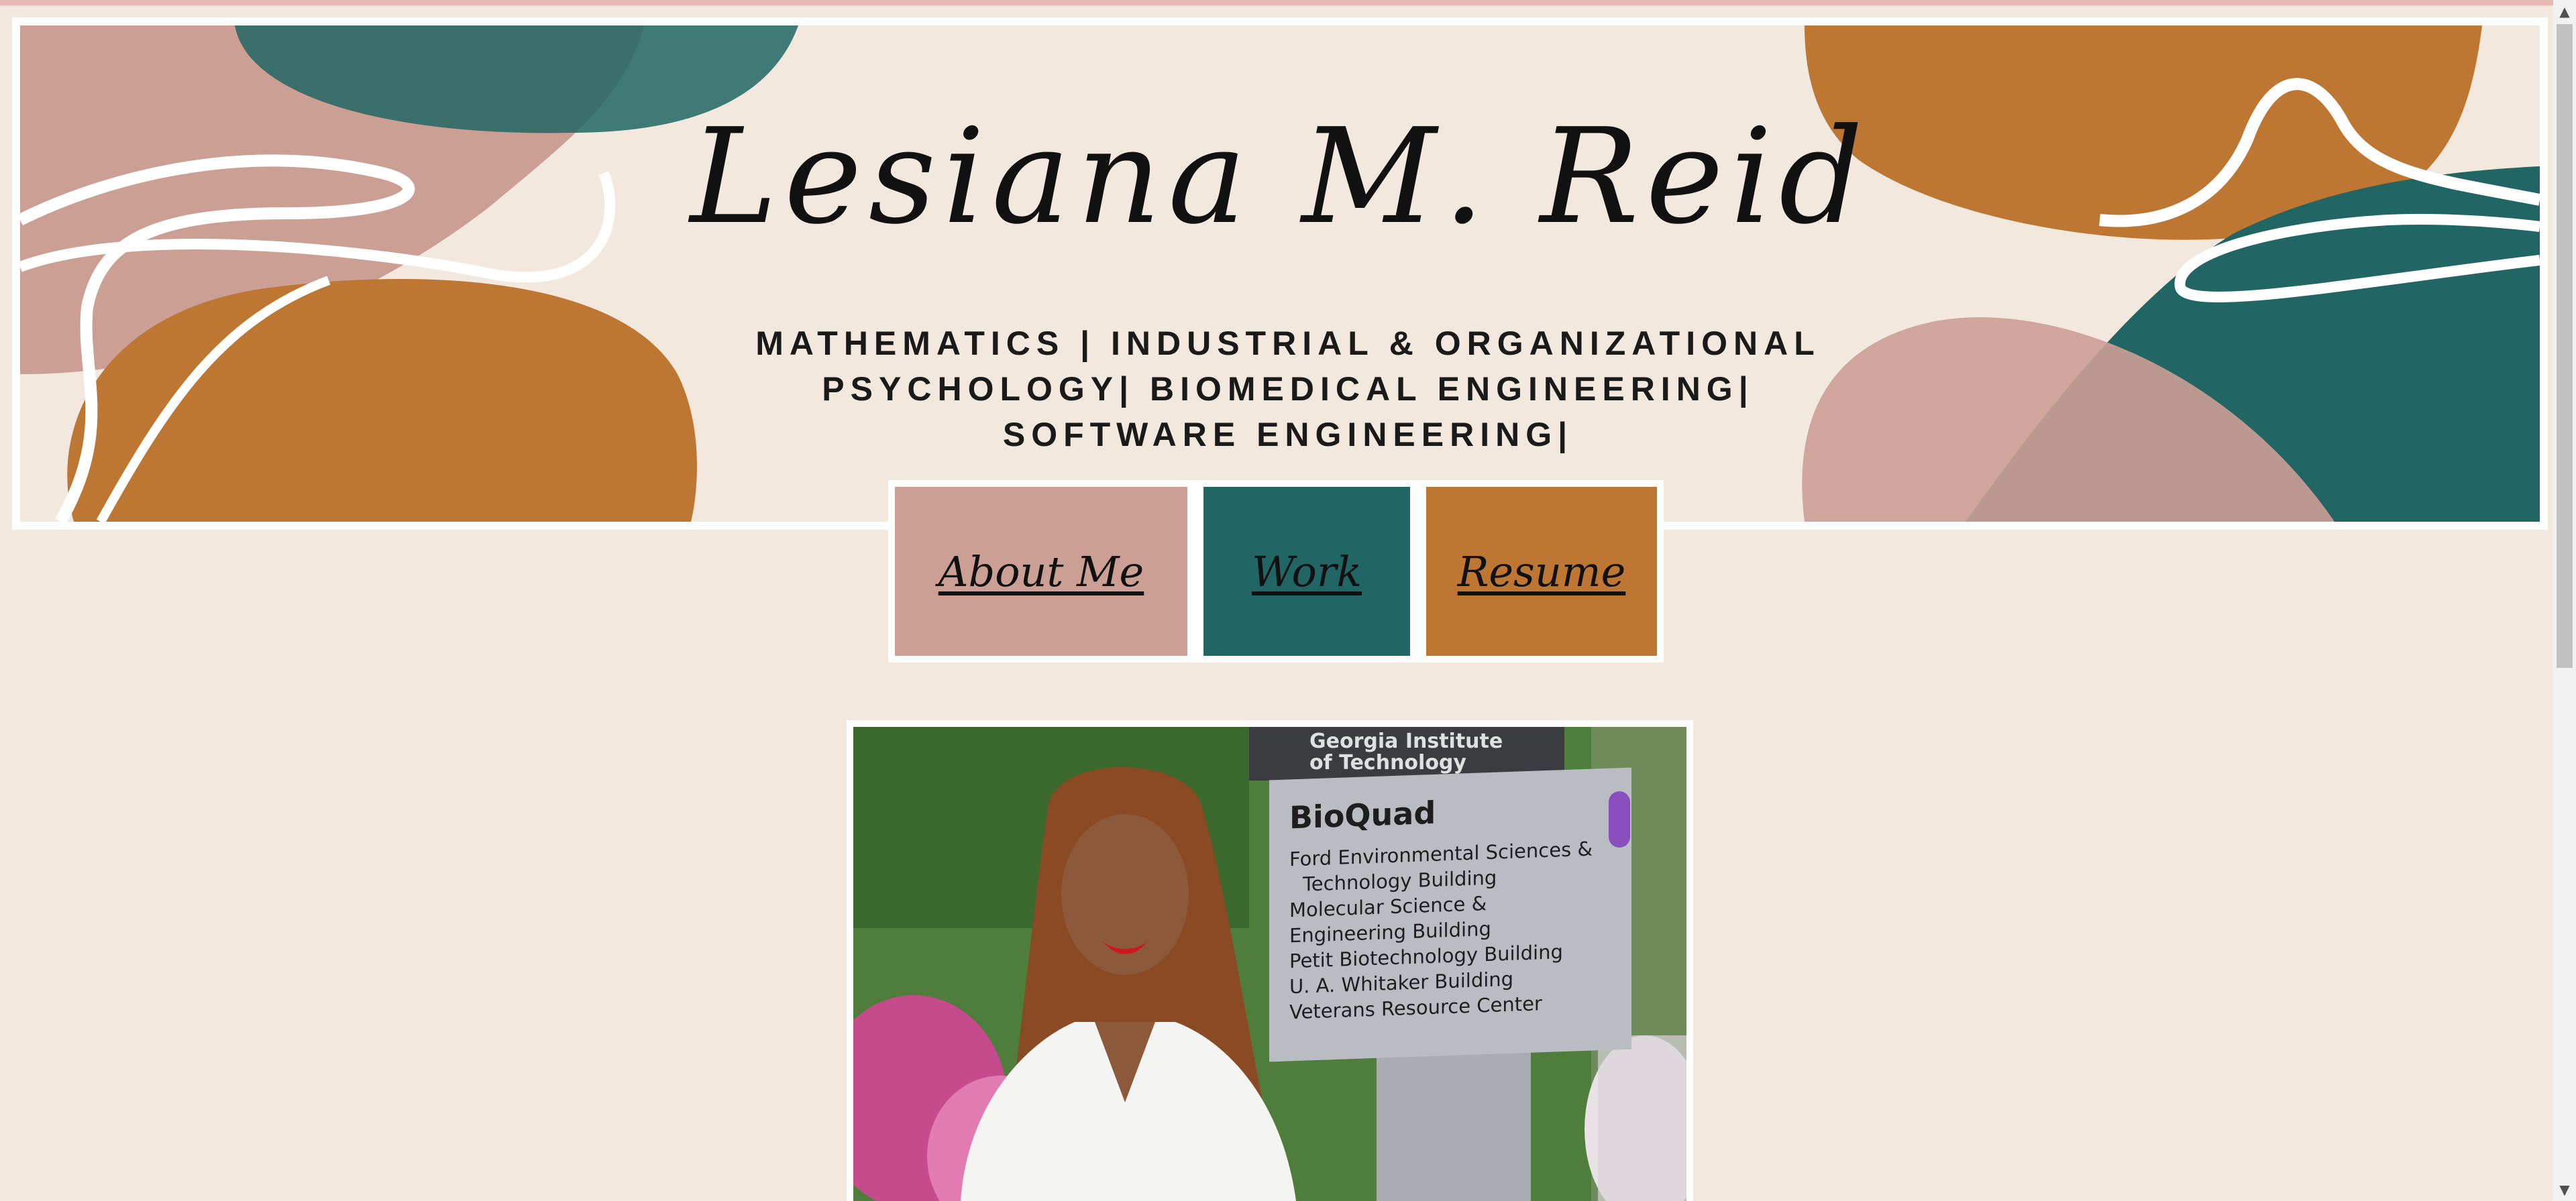  I want to click on subtitle-line: SOFTWARE ENGINEERING|, so click(1288, 434).